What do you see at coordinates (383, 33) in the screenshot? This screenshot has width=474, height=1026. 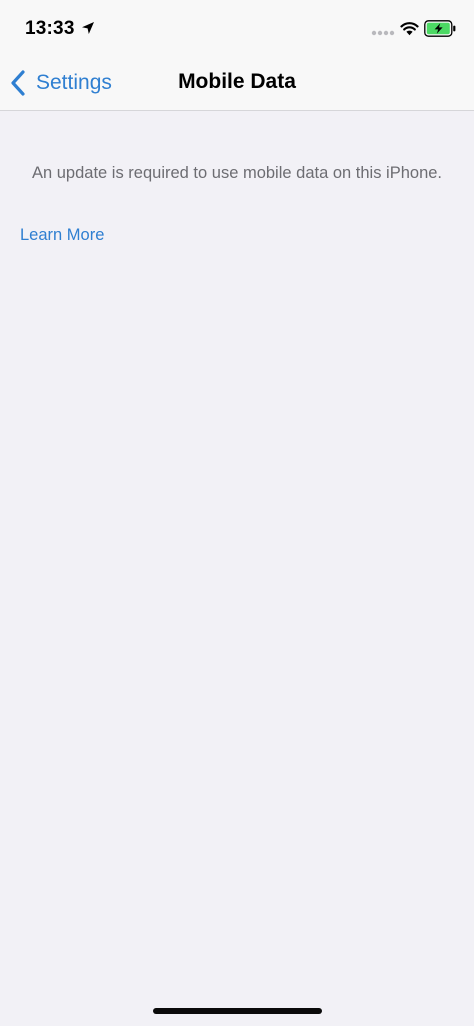 I see `cellular-signal-icon` at bounding box center [383, 33].